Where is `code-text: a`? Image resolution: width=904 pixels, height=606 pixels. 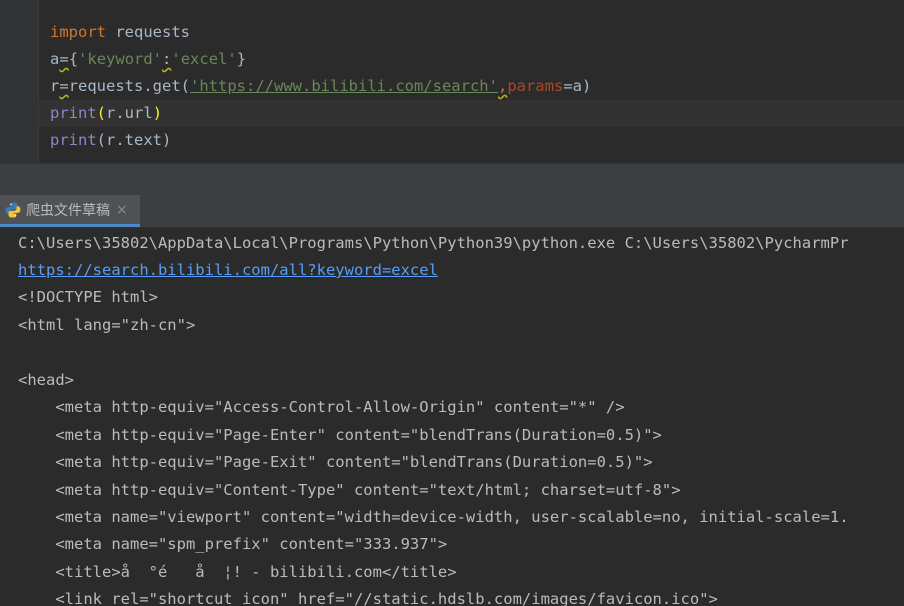
code-text: a is located at coordinates (55, 59).